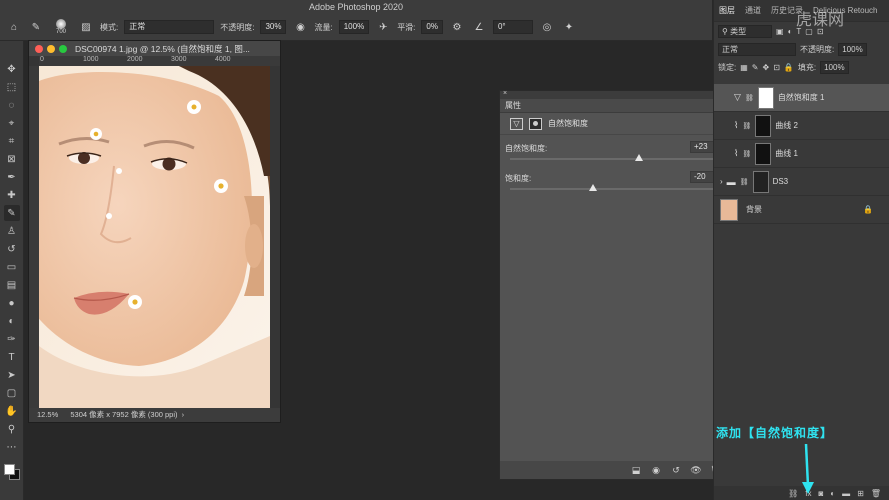  Describe the element at coordinates (273, 27) in the screenshot. I see `opacity-input: 30%` at that location.